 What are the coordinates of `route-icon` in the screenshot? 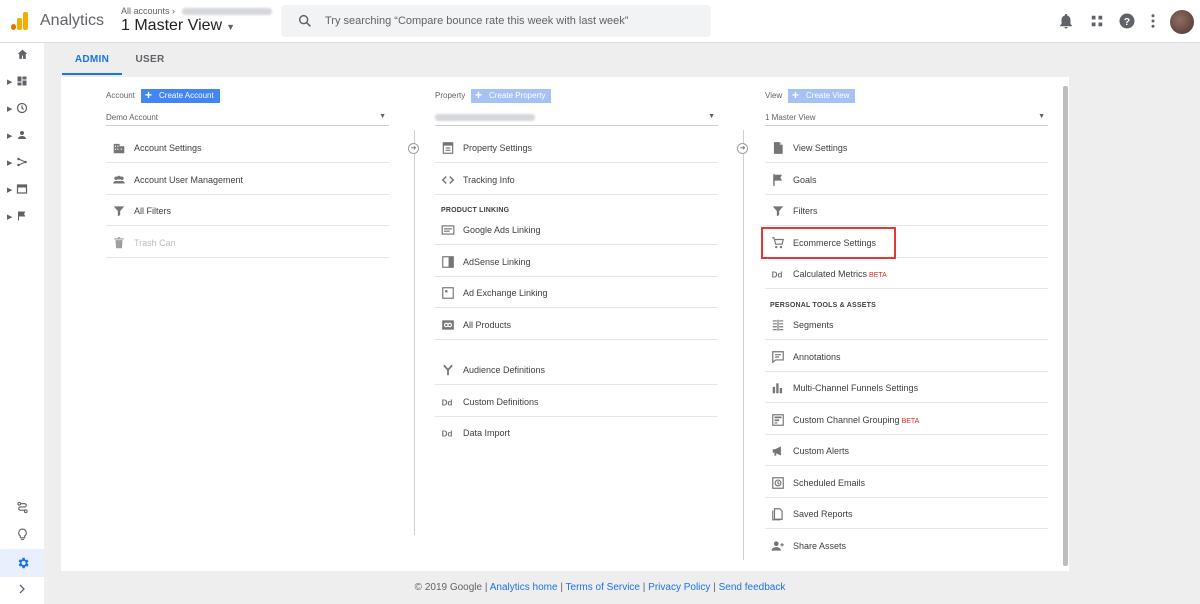 It's located at (22, 507).